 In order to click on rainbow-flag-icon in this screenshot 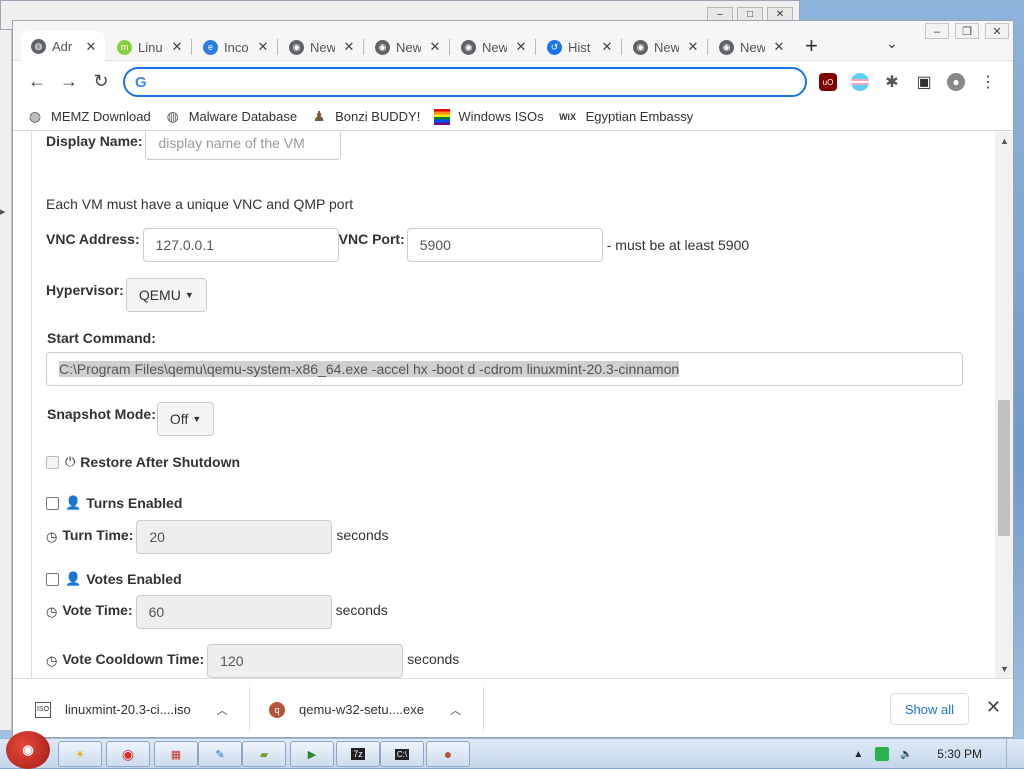, I will do `click(442, 116)`.